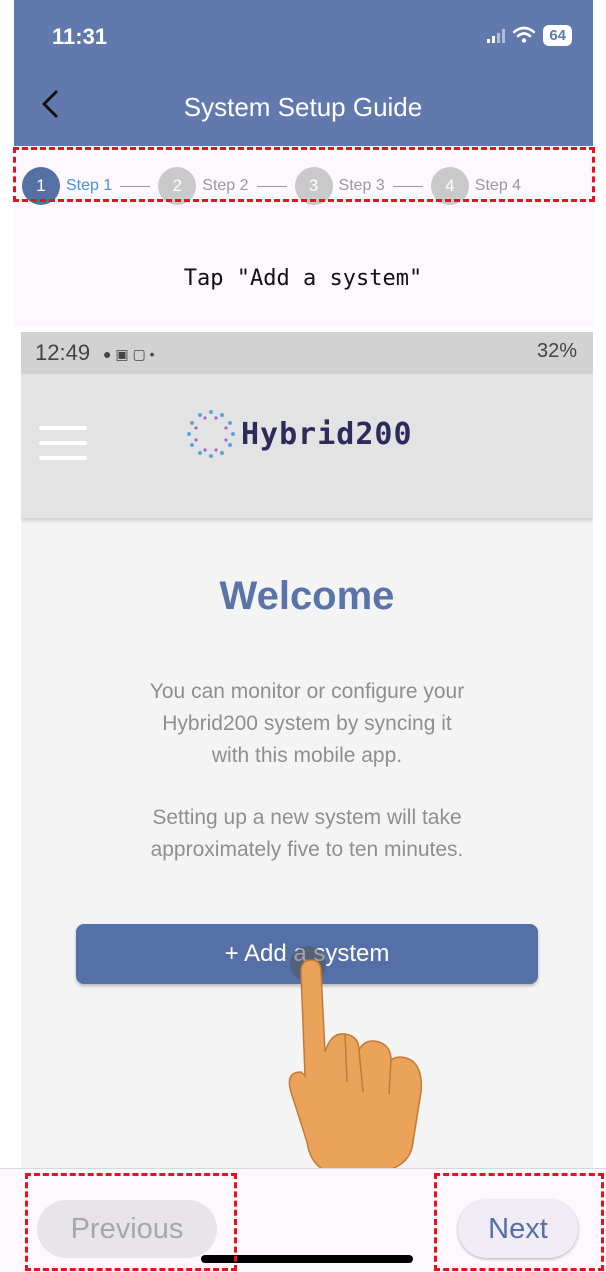 Image resolution: width=606 pixels, height=1272 pixels. Describe the element at coordinates (80, 36) in the screenshot. I see `status-time: 11:31` at that location.